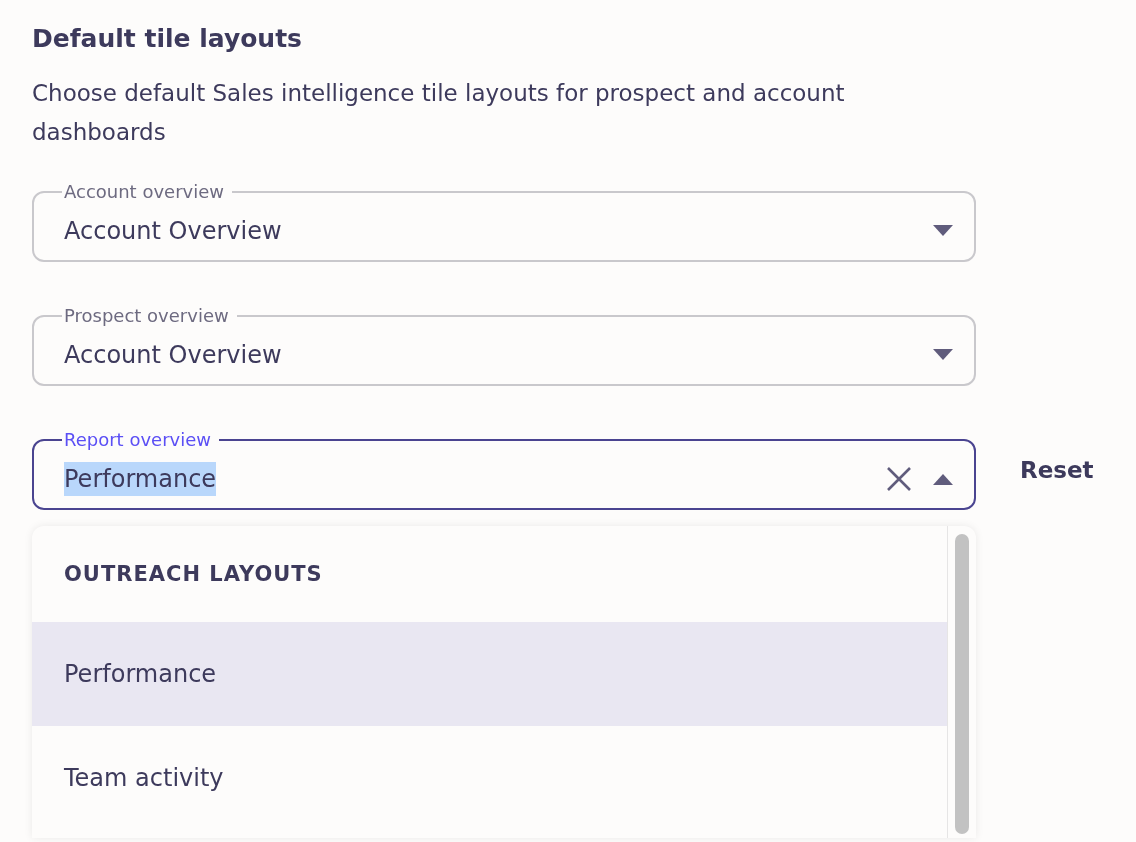 Image resolution: width=1136 pixels, height=842 pixels. Describe the element at coordinates (504, 346) in the screenshot. I see `select-field: Prospect overview Account Overview` at that location.